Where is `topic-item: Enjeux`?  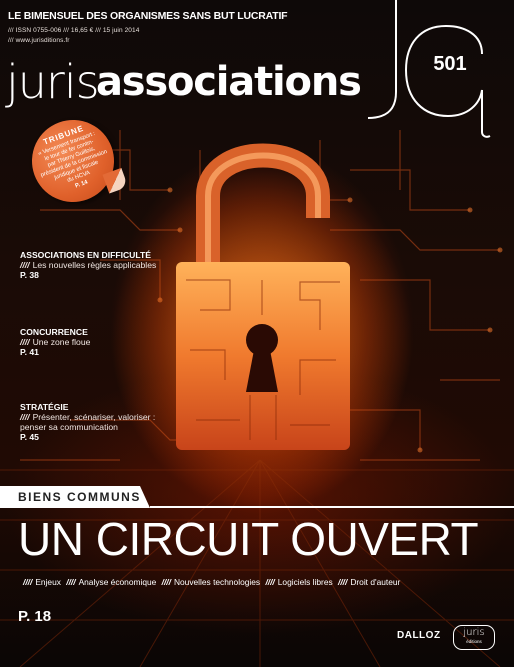
topic-item: Enjeux is located at coordinates (48, 582).